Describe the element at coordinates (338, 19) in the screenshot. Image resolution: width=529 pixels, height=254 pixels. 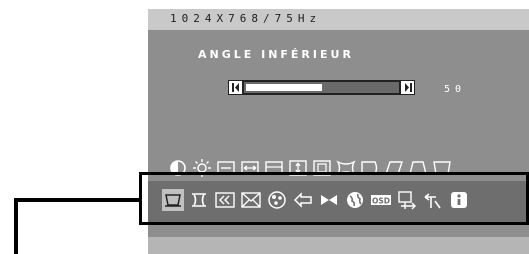
I see `status-bar: 1024X768/75Hz` at that location.